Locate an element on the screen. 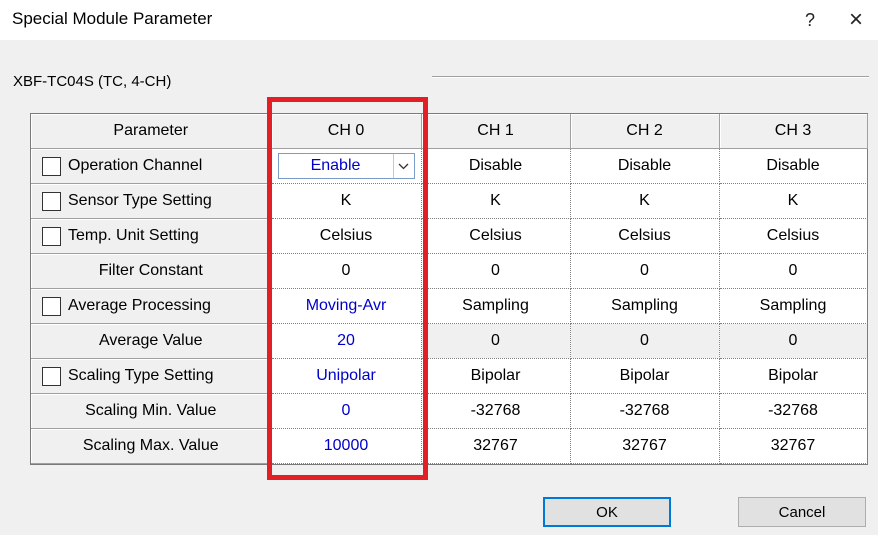  row-param-operation-channel: Operation Channel is located at coordinates (151, 166).